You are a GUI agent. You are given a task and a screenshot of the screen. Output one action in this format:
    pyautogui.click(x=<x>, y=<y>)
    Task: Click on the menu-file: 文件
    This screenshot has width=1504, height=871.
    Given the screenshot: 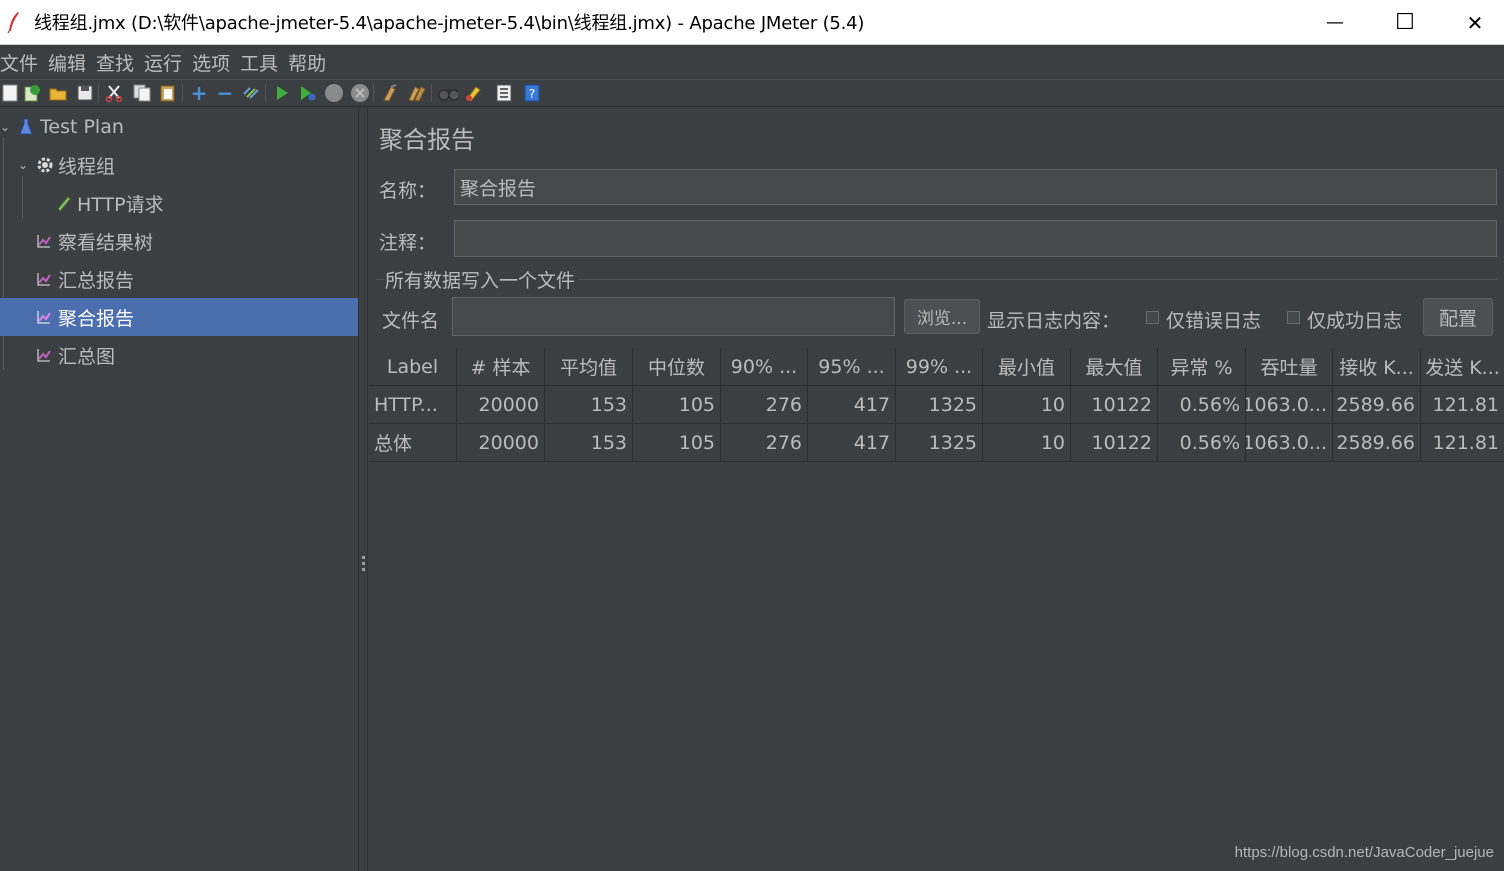 What is the action you would take?
    pyautogui.click(x=21, y=62)
    